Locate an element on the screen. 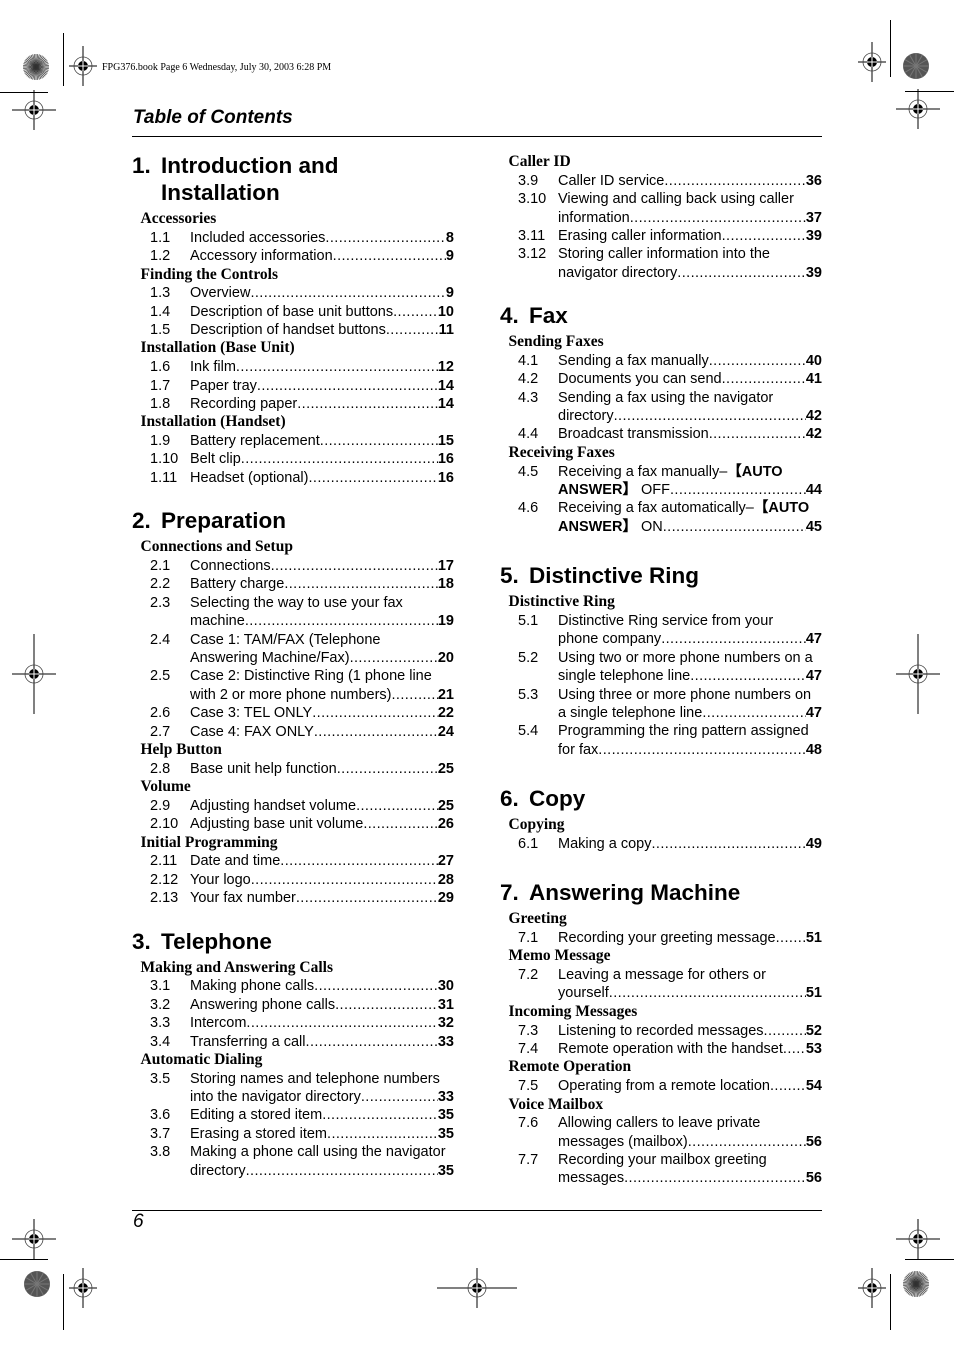 This screenshot has width=954, height=1351. entry-page-number: 52 is located at coordinates (814, 1031).